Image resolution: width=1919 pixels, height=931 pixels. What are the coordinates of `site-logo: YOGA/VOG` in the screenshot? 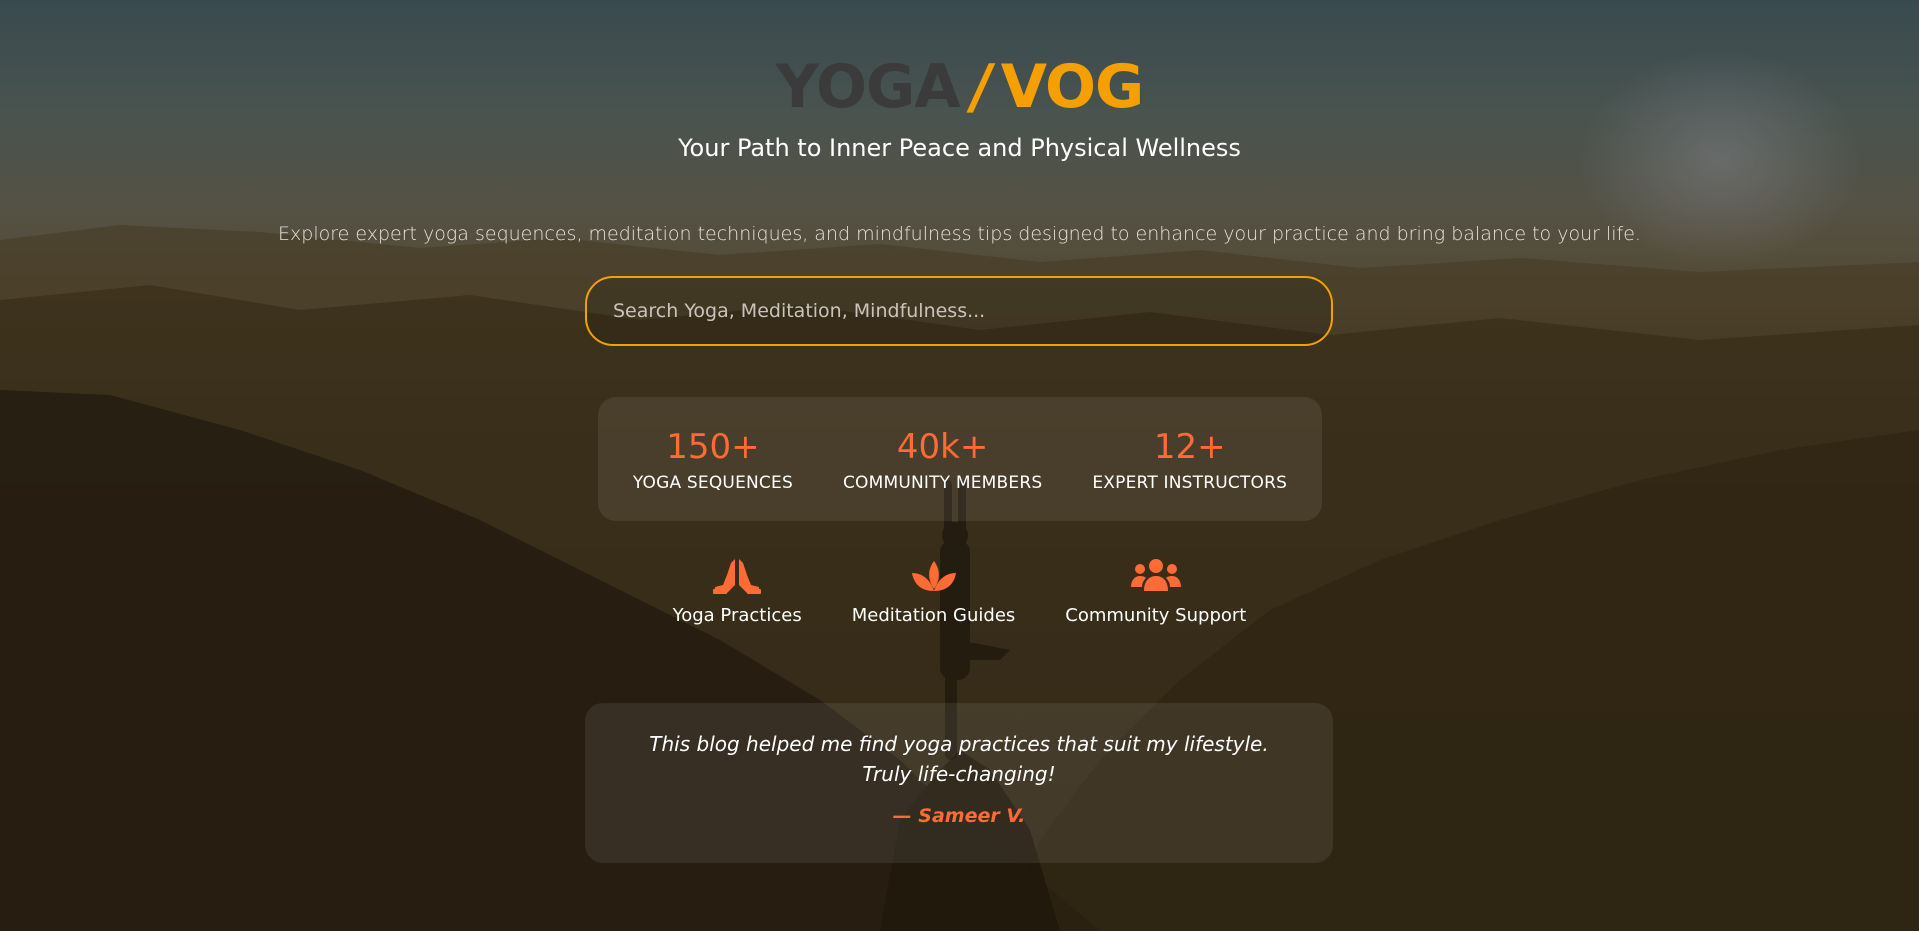 It's located at (959, 87).